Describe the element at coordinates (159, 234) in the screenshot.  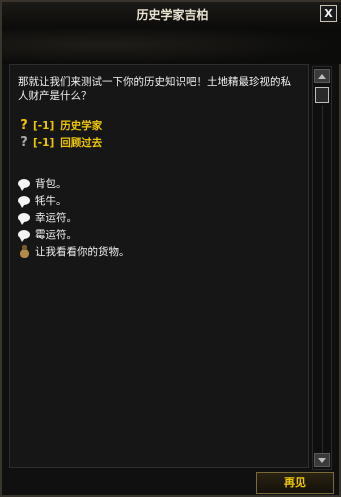
I see `option-unlucky-charm: 霉运符。` at that location.